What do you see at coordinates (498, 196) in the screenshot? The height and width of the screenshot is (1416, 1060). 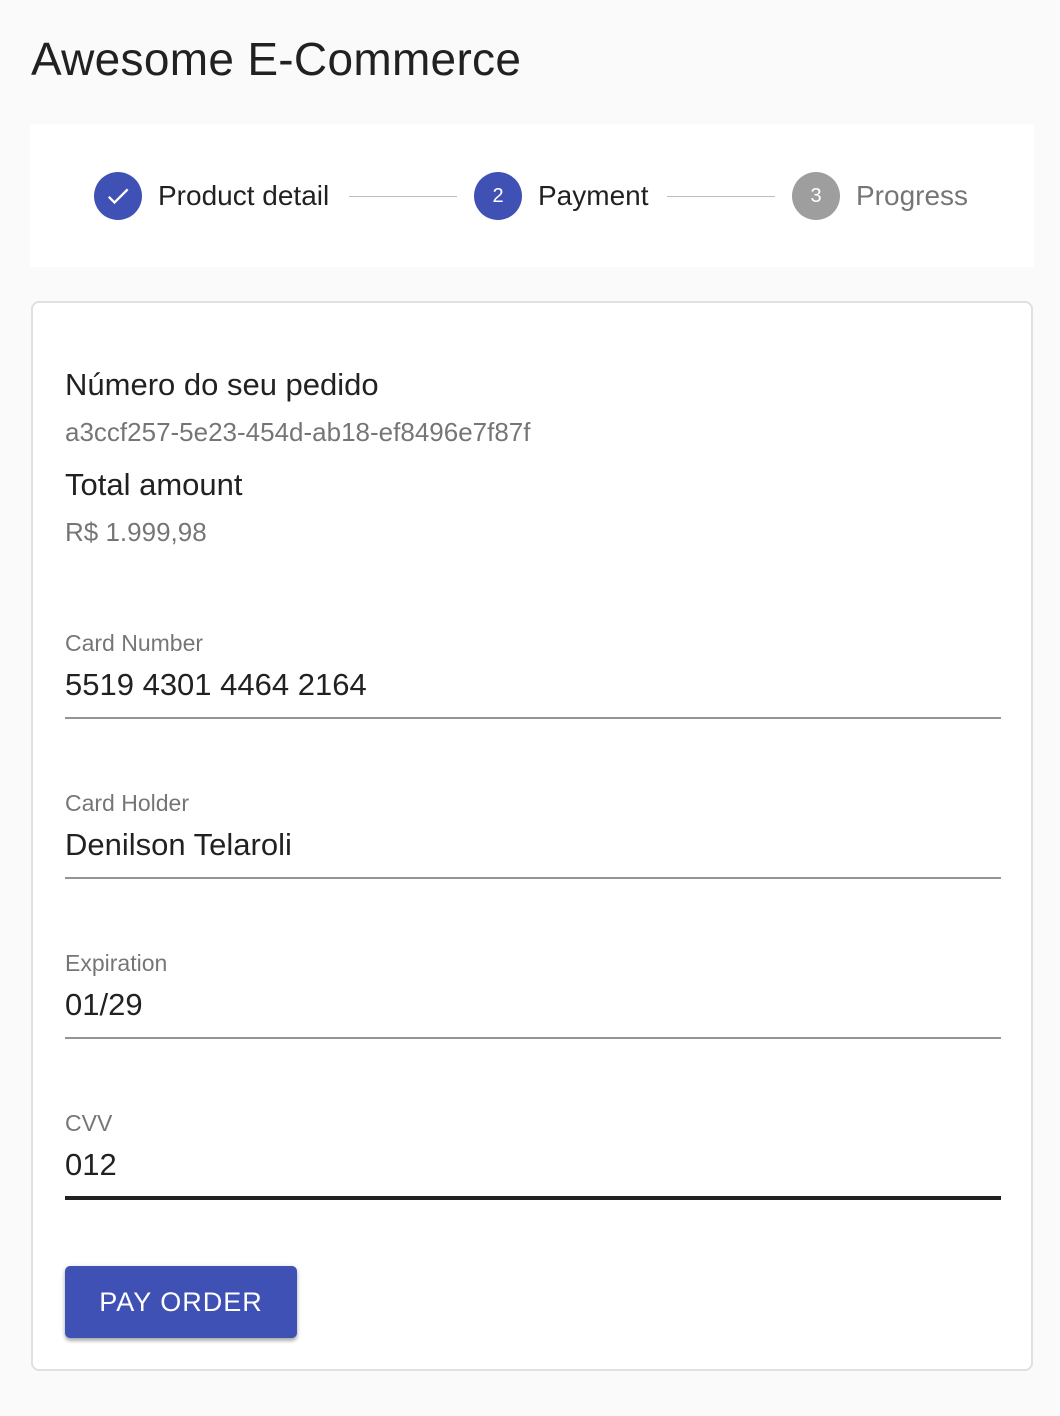 I see `step-payment-icon: 2` at bounding box center [498, 196].